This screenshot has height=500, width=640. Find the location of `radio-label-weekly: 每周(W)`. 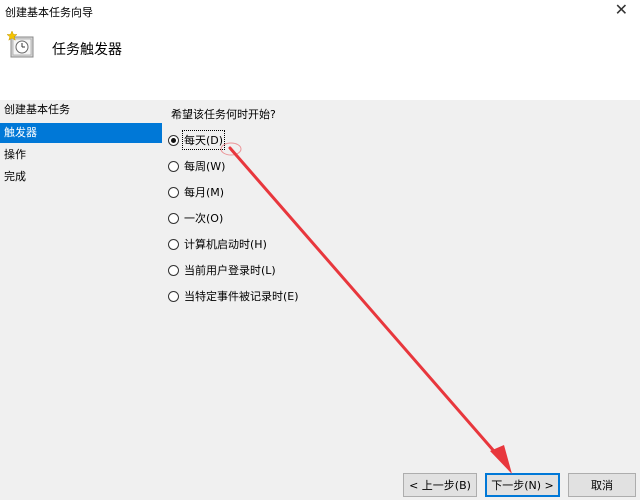

radio-label-weekly: 每周(W) is located at coordinates (205, 166).